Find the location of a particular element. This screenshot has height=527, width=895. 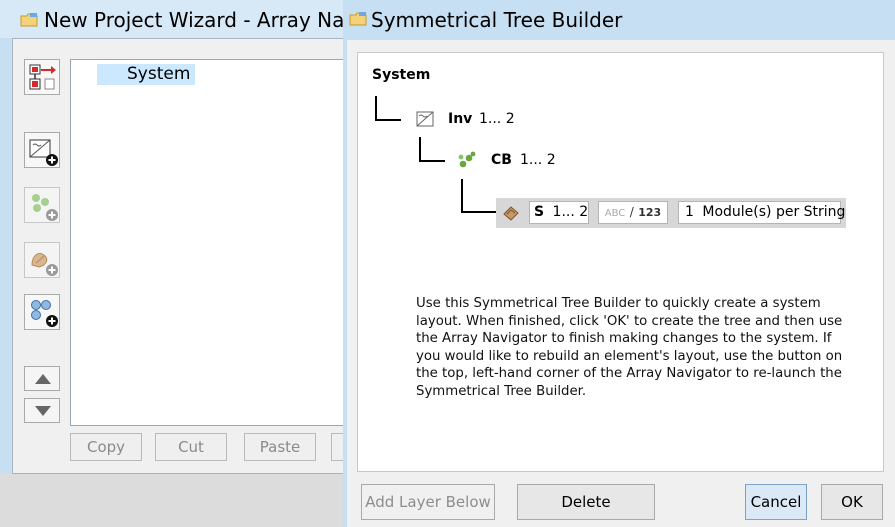

naming-123-label: 123 is located at coordinates (650, 212).